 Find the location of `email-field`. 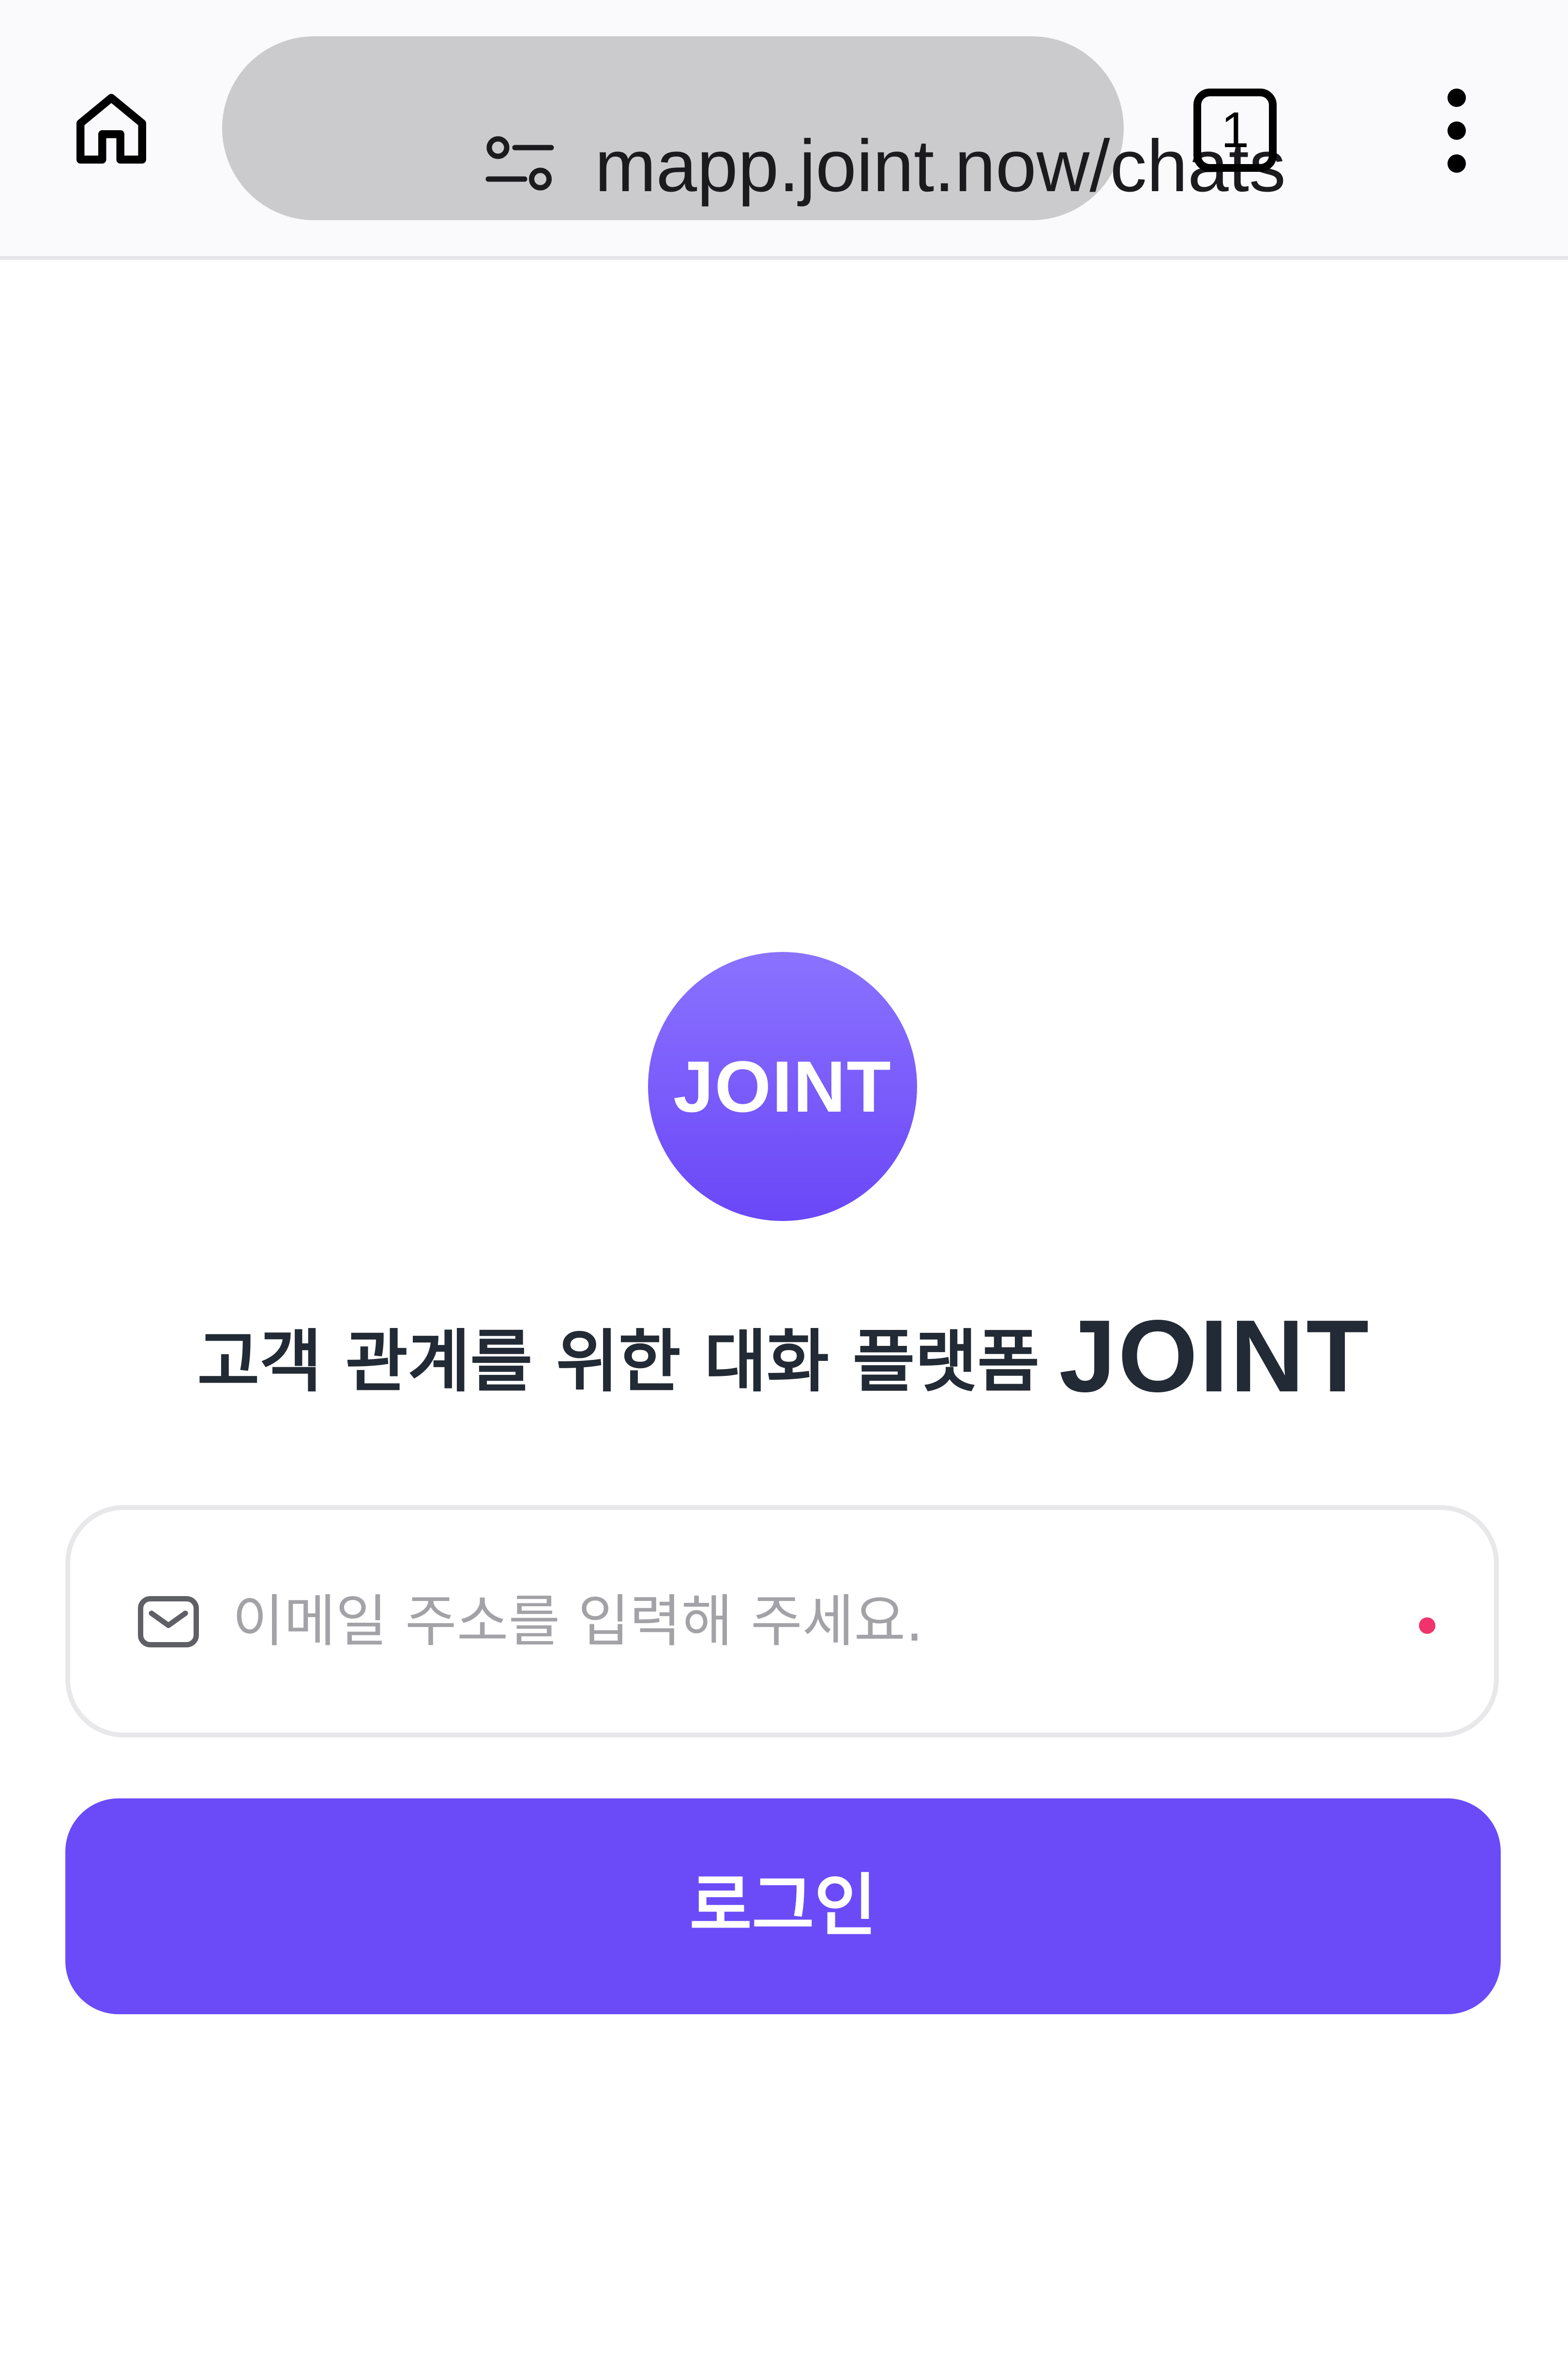

email-field is located at coordinates (782, 1621).